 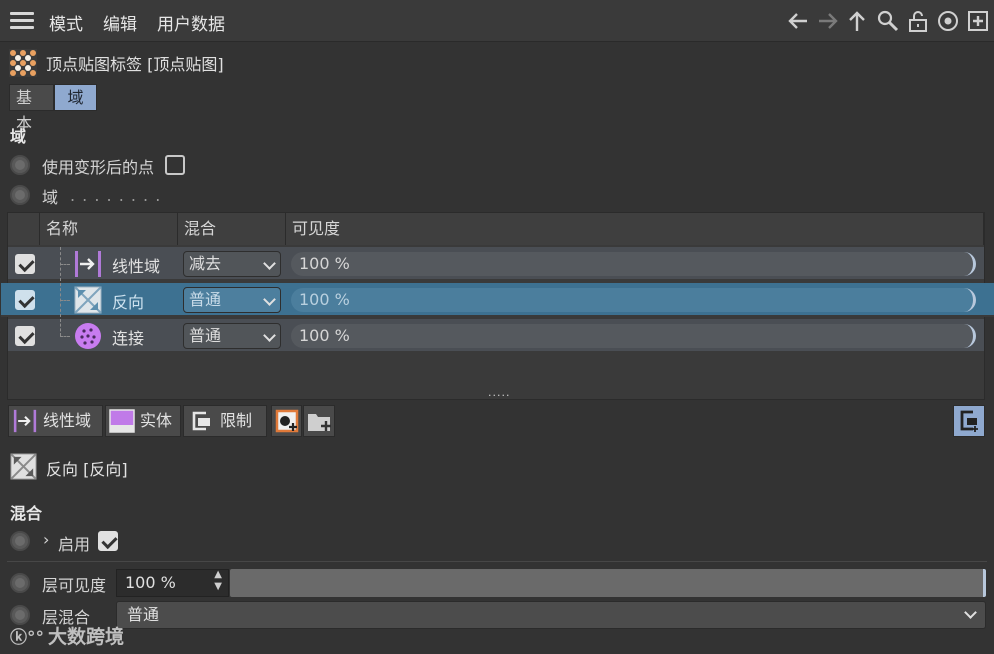 I want to click on menubar: 模式 编辑 用户数据, so click(x=497, y=21).